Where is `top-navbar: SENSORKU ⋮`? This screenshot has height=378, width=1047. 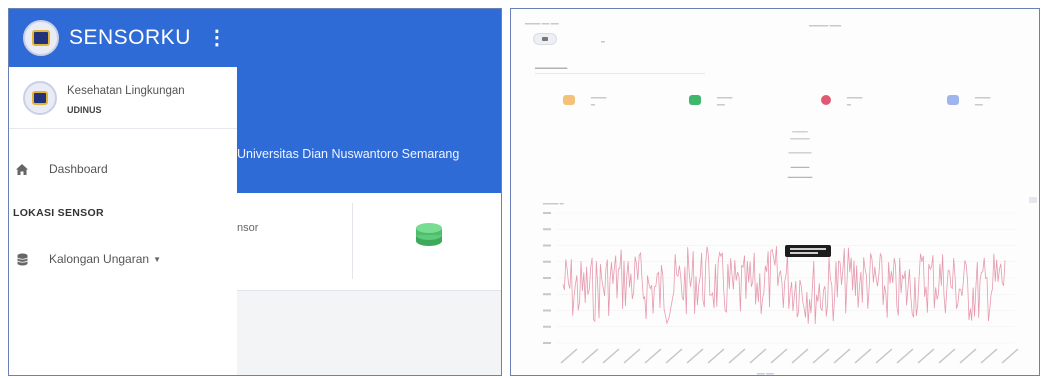
top-navbar: SENSORKU ⋮ is located at coordinates (255, 38).